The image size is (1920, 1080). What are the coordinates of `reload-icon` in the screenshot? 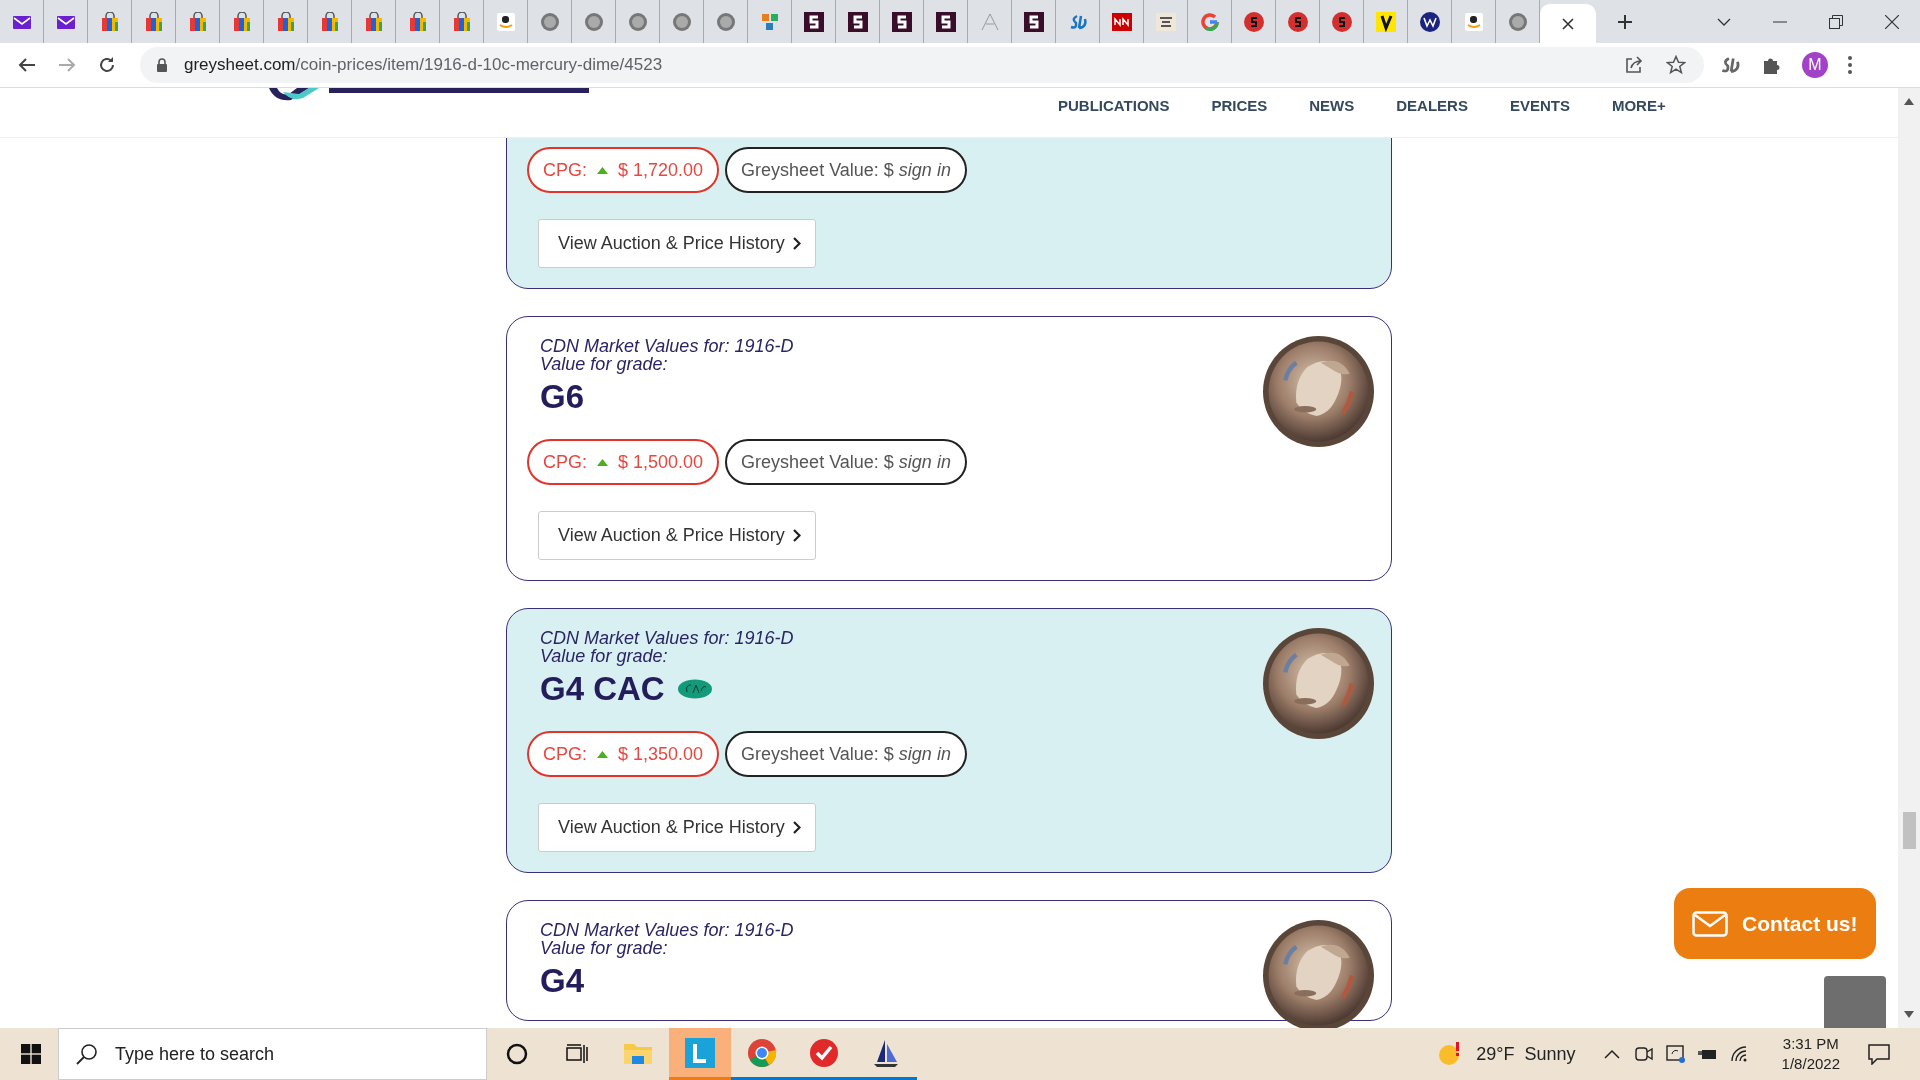 It's located at (107, 65).